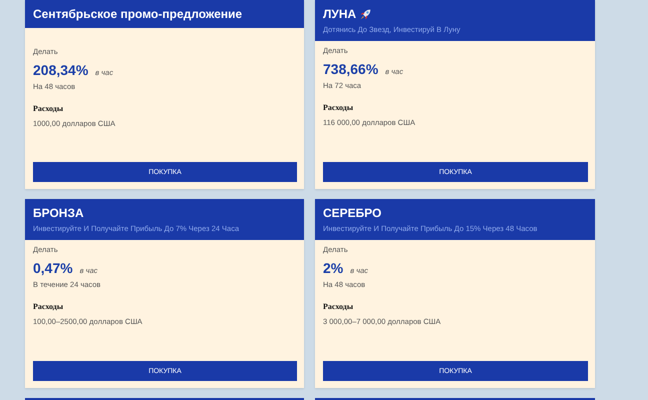 The width and height of the screenshot is (648, 400). I want to click on rate-value: 208,34%, so click(60, 70).